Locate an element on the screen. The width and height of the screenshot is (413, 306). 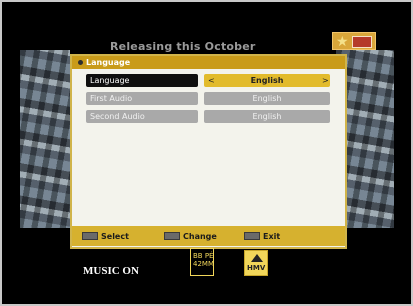
hmv-logo: HMV is located at coordinates (256, 263).